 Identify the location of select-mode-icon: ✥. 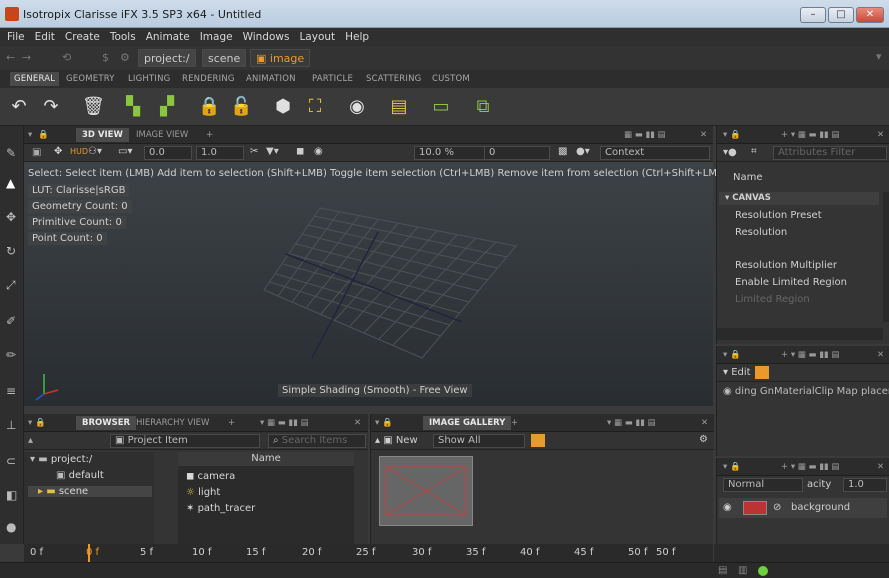
(58, 151).